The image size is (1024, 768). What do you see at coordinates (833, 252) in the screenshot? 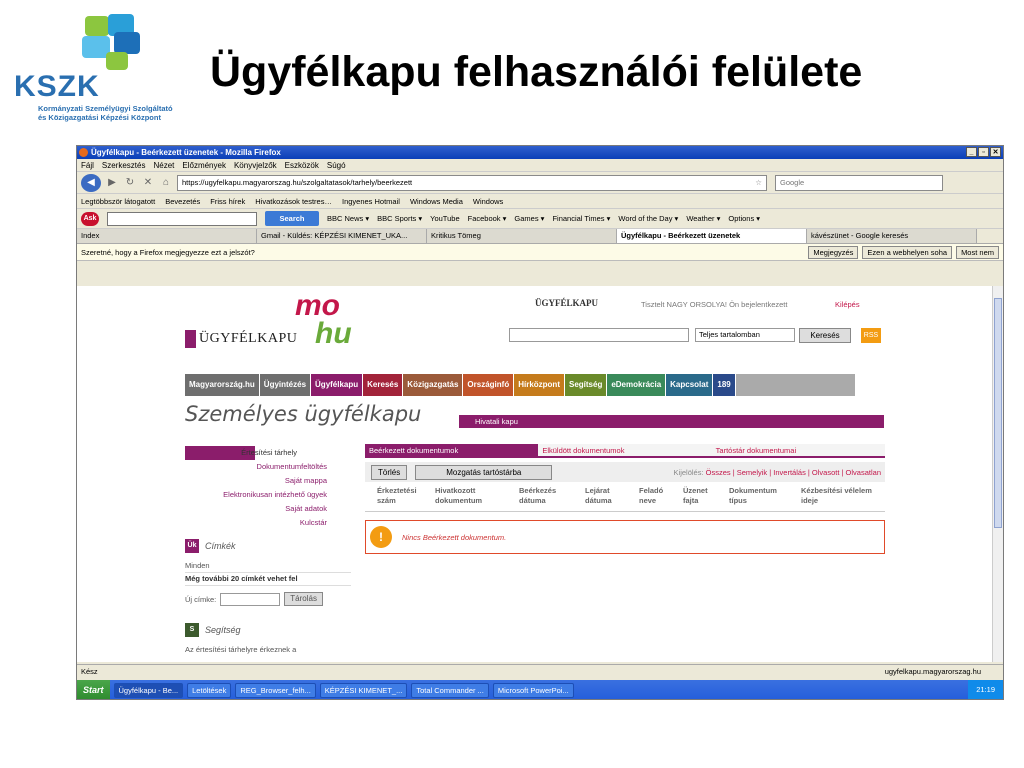
I see `remember-button: Megjegyzés` at bounding box center [833, 252].